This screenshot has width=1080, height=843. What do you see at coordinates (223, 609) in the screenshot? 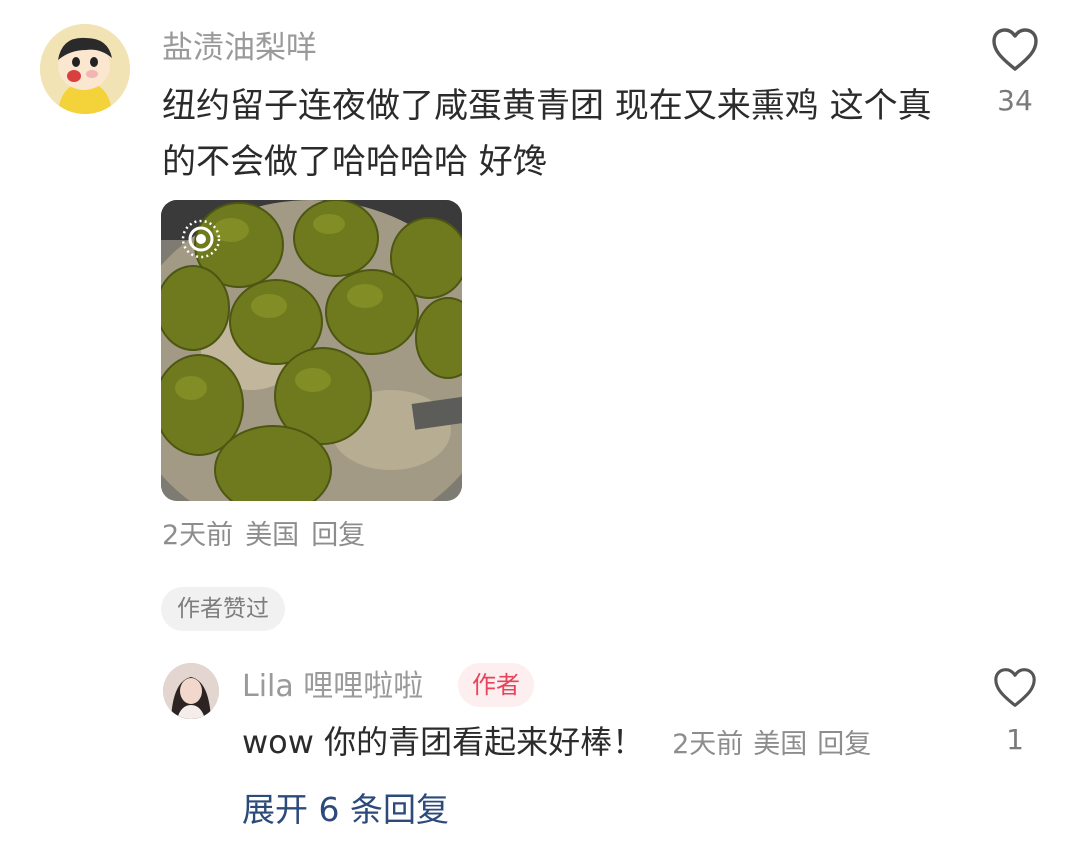
I see `author-liked-badge: 作者赞过` at bounding box center [223, 609].